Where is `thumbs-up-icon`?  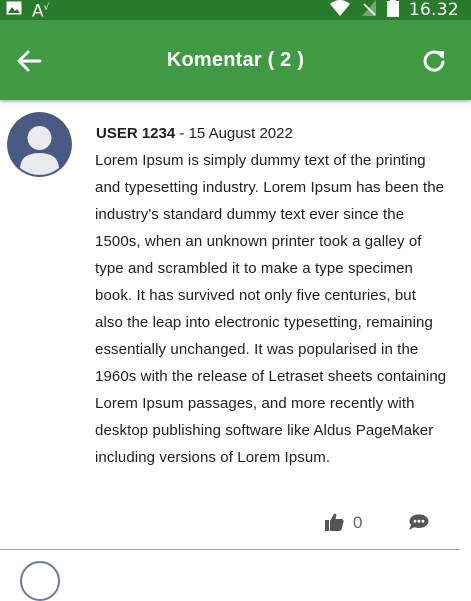 thumbs-up-icon is located at coordinates (334, 522).